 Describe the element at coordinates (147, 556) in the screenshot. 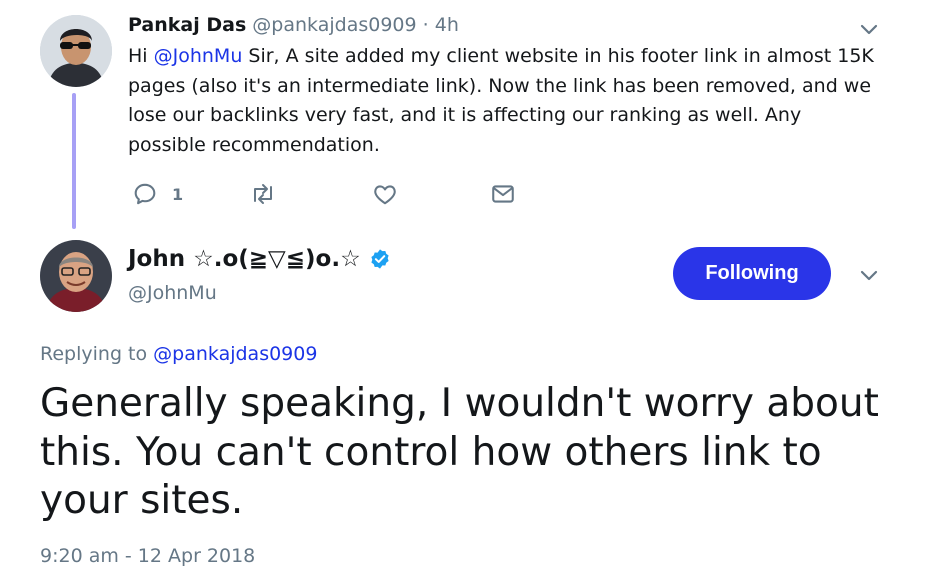

I see `tweet-timestamp: 9:20 am - 12 Apr 2018` at that location.